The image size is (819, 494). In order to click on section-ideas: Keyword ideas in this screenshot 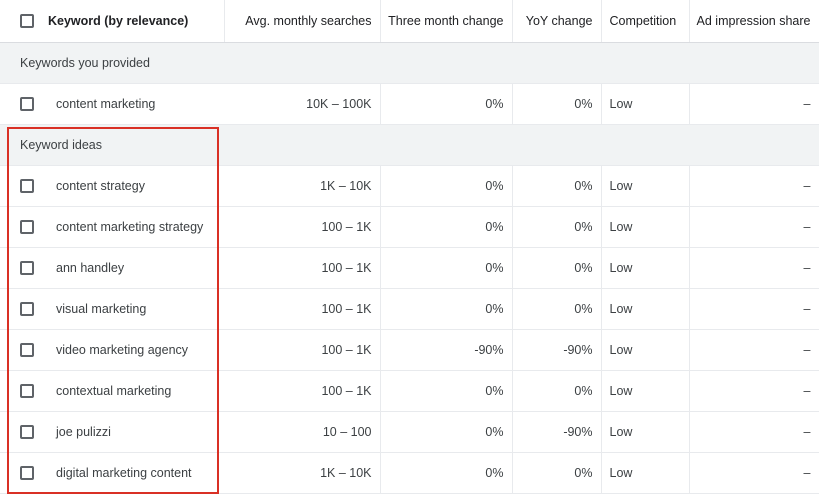, I will do `click(409, 145)`.